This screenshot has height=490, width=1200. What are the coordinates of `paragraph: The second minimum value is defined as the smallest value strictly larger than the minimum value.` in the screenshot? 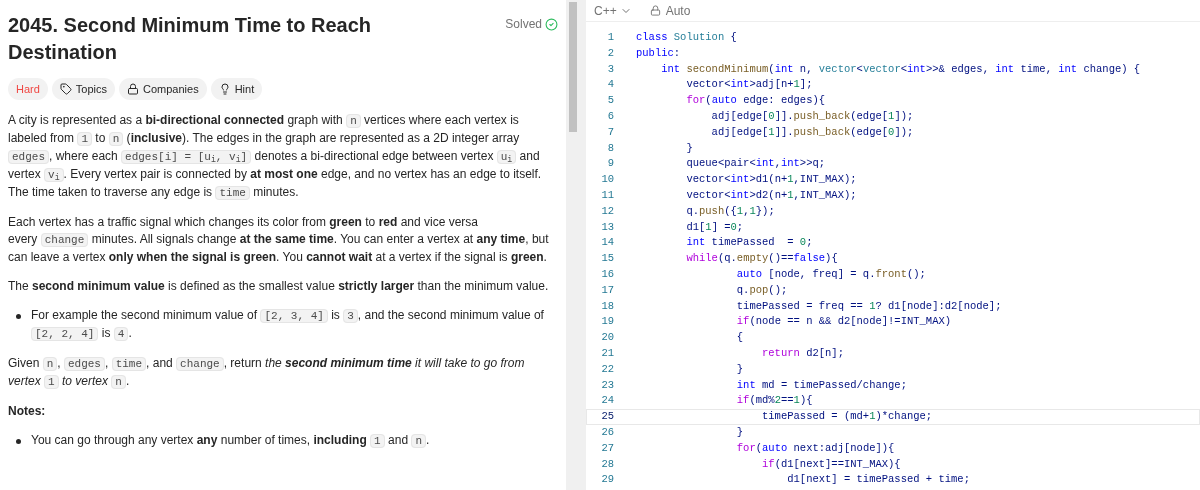 It's located at (279, 286).